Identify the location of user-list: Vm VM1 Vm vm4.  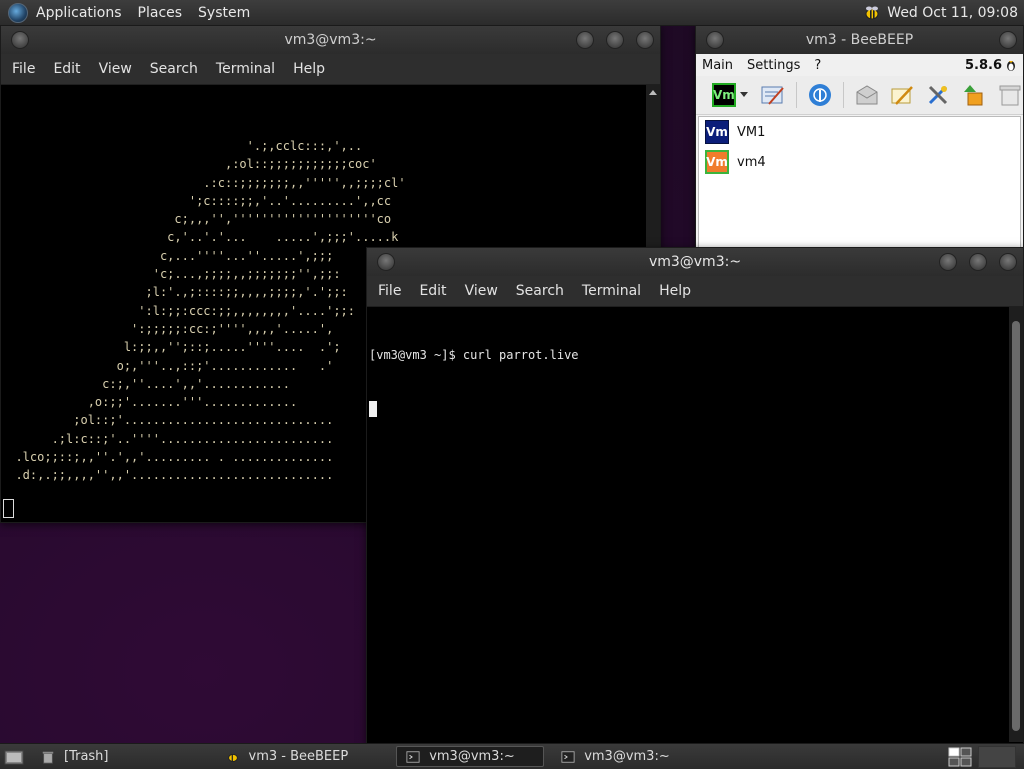
(859, 182).